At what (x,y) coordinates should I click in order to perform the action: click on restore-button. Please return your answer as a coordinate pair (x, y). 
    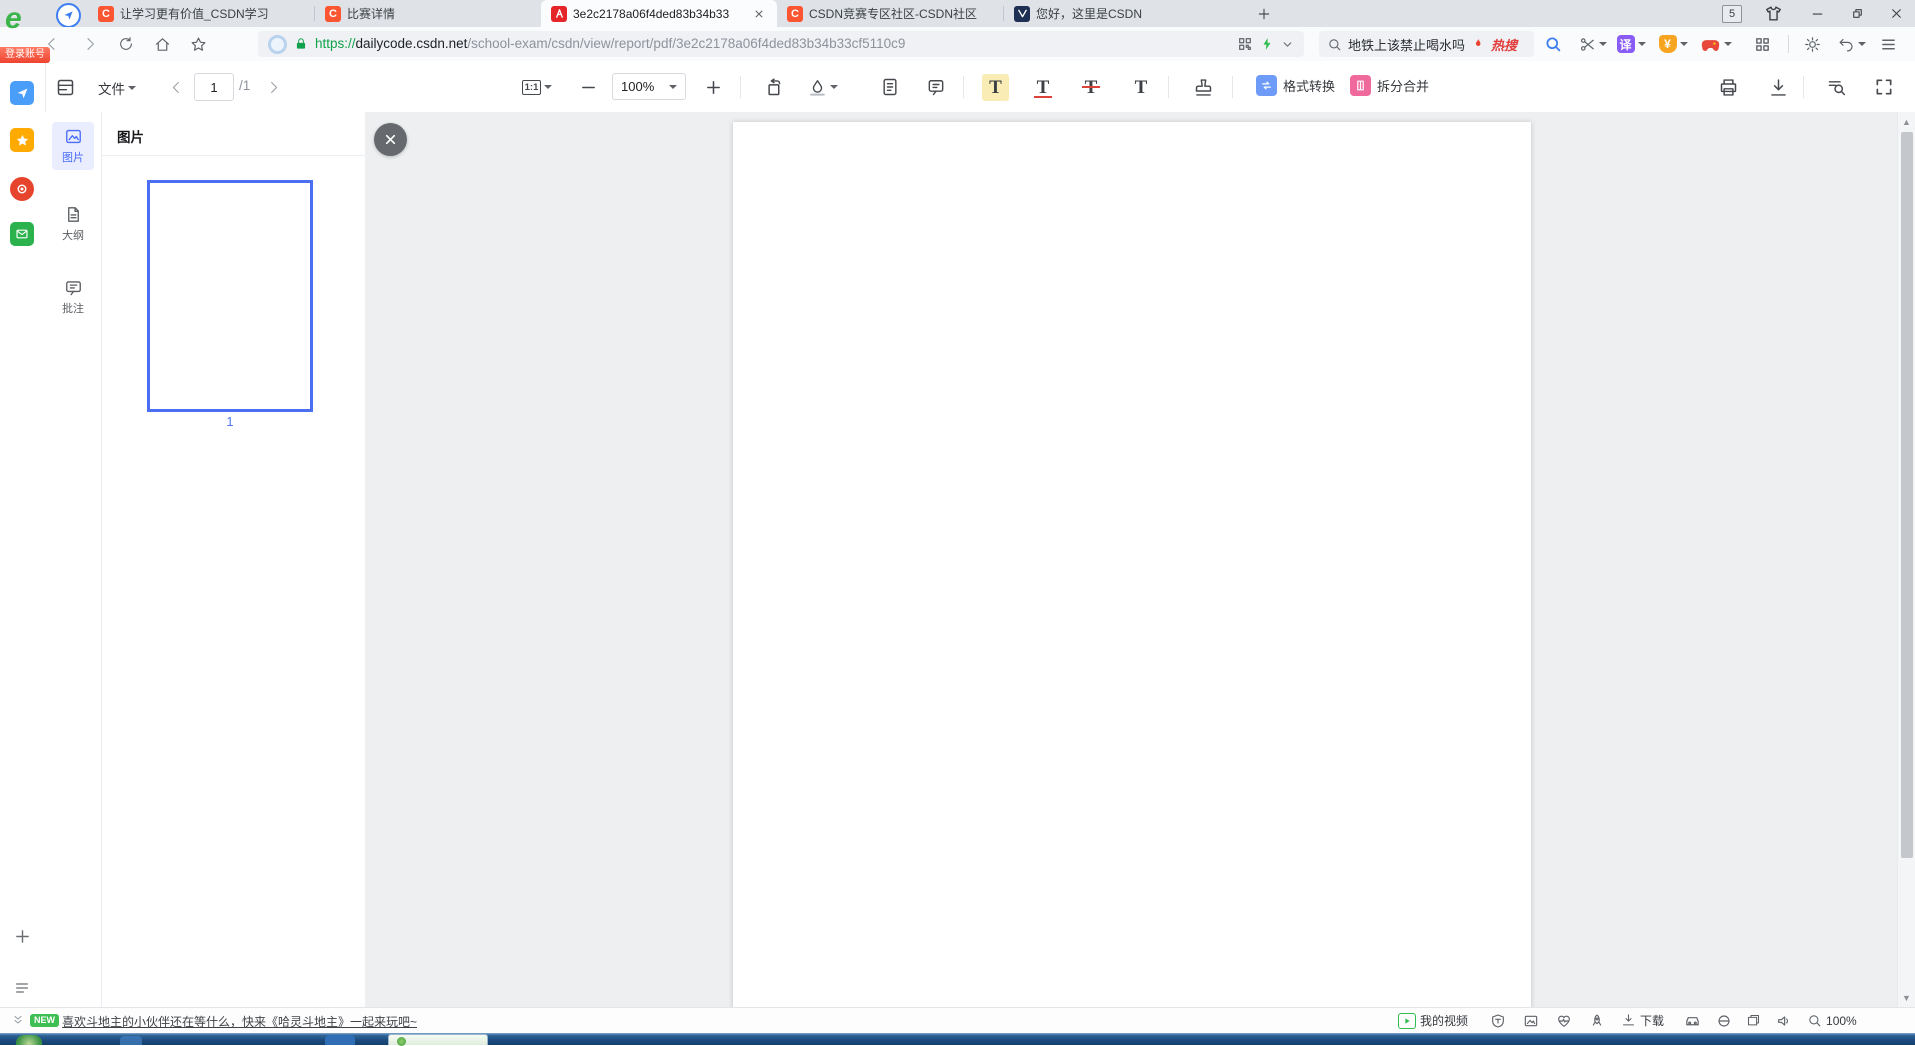
    Looking at the image, I should click on (1857, 13).